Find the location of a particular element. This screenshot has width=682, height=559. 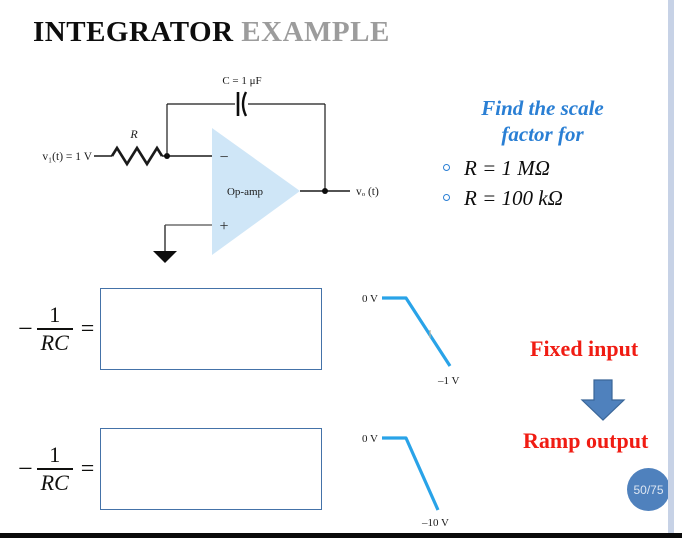

title-main-text: INTEGRATOR is located at coordinates (137, 32).